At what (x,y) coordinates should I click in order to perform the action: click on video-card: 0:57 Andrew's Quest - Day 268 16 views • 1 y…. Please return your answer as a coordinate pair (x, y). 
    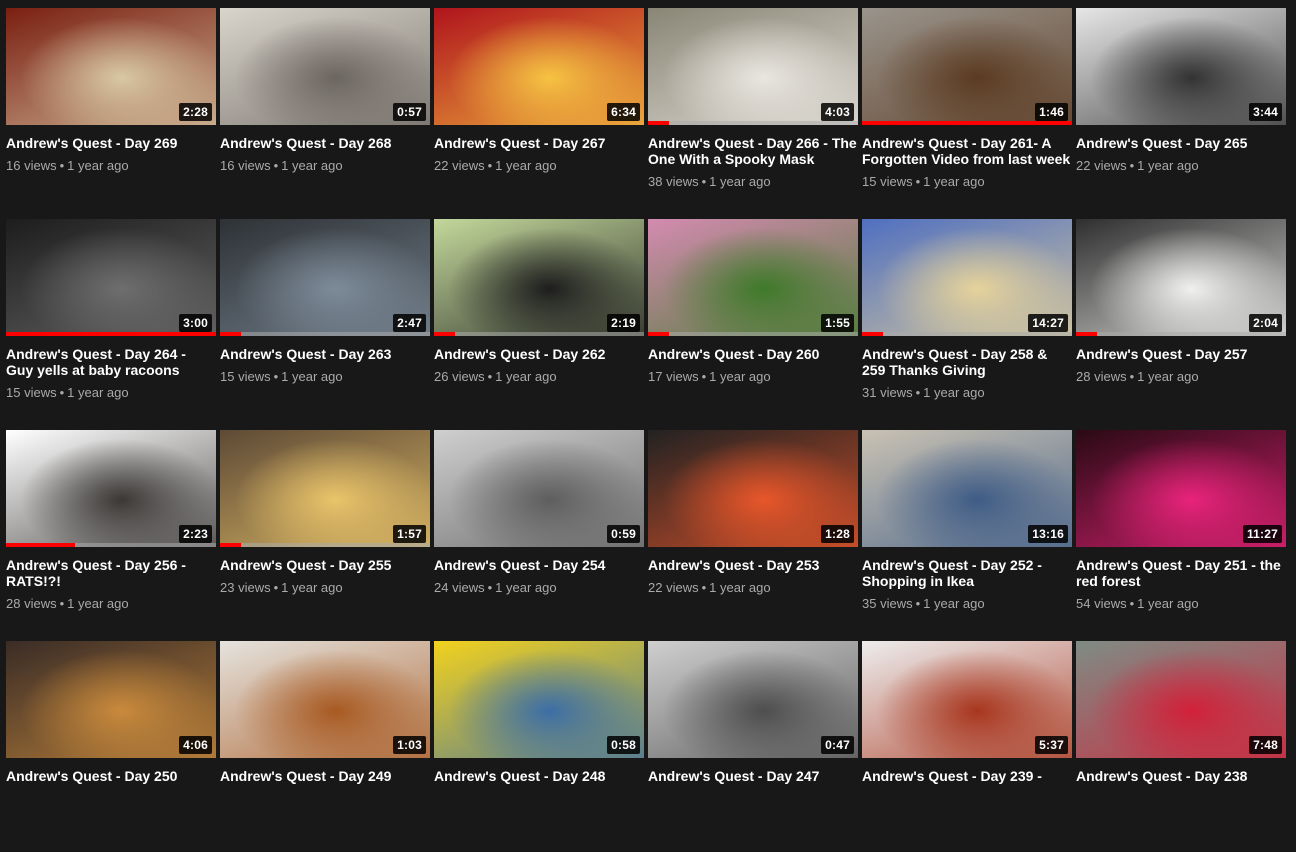
    Looking at the image, I should click on (325, 113).